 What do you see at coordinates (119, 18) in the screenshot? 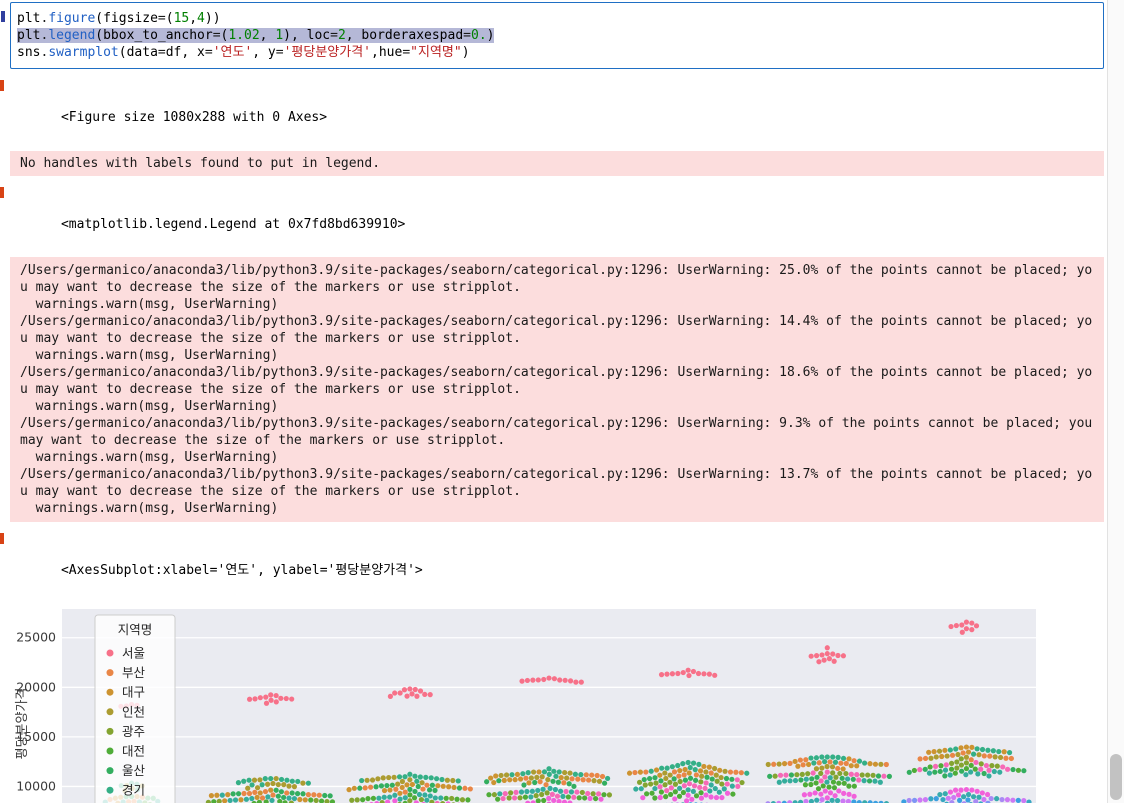
I see `code-line: plt.figure(figsize=(15,4))` at bounding box center [119, 18].